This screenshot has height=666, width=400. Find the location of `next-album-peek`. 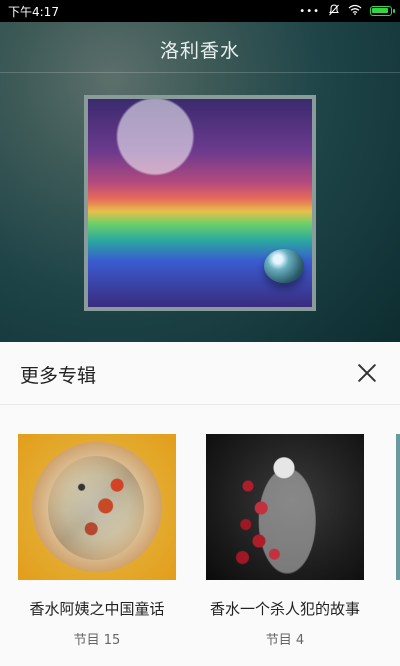

next-album-peek is located at coordinates (398, 507).